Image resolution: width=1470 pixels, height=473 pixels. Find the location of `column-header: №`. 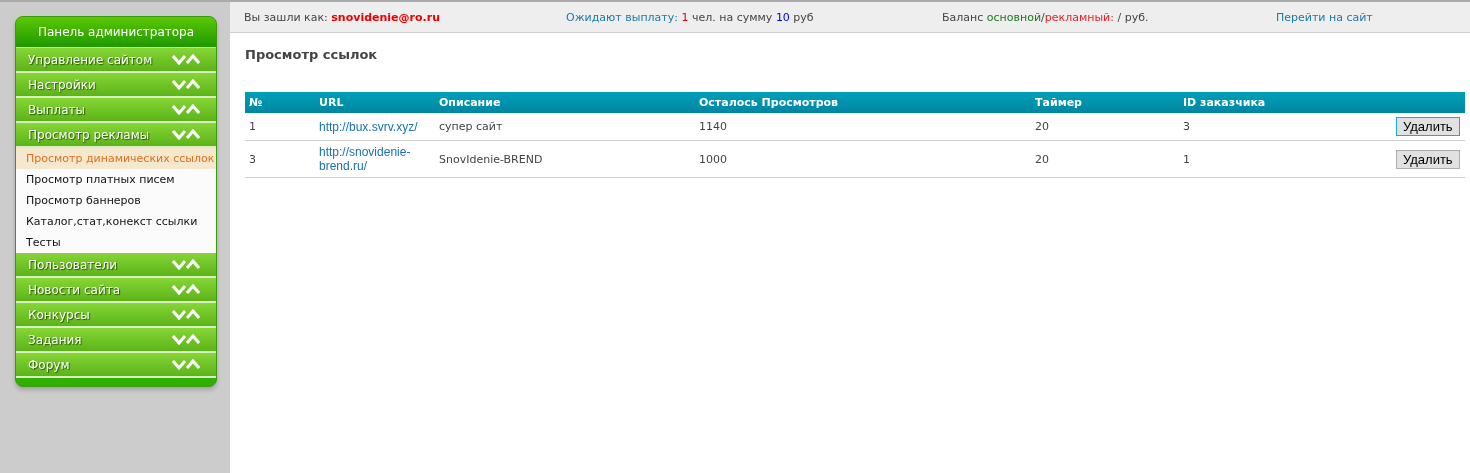

column-header: № is located at coordinates (280, 102).